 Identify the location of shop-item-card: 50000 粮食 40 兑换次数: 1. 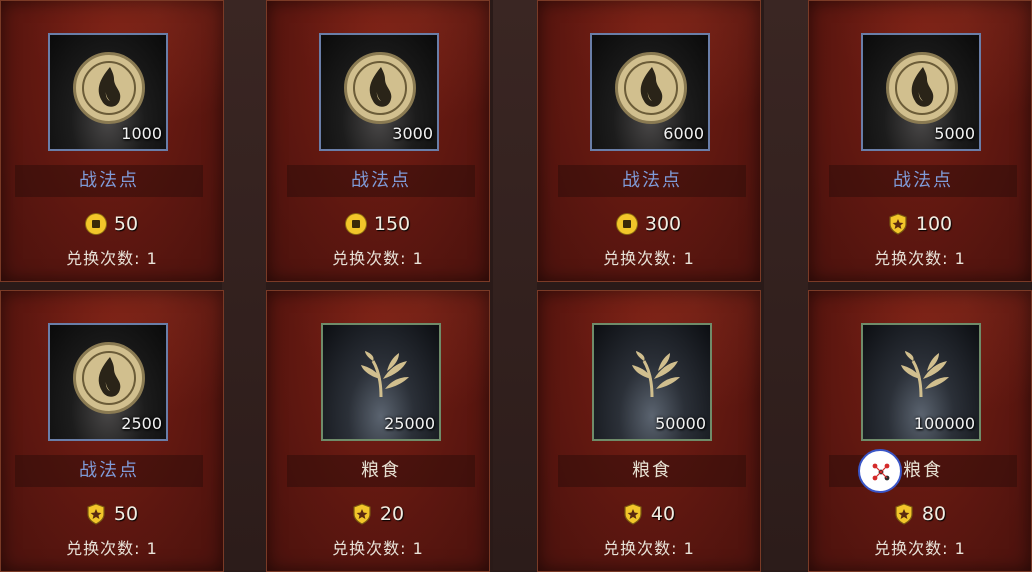
(649, 431).